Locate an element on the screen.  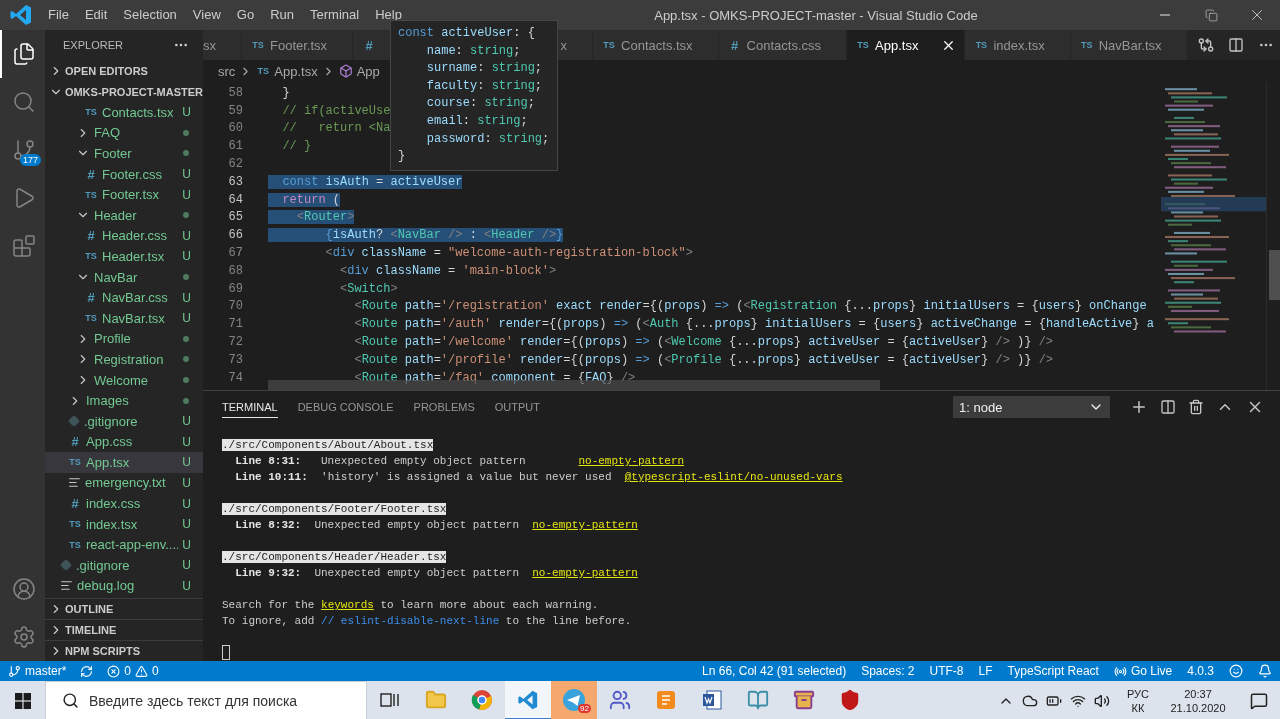
folder-item: Footer is located at coordinates (124, 153).